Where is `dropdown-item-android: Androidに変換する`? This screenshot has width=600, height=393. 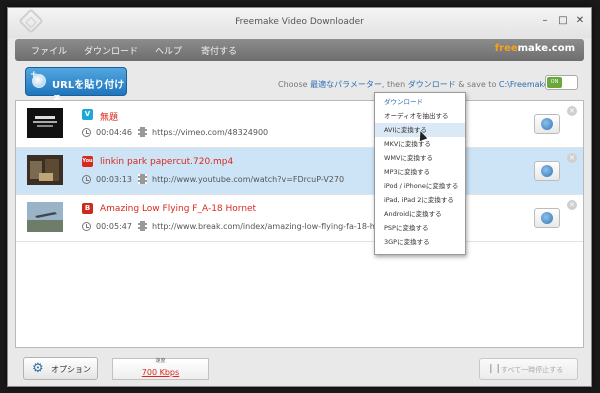 dropdown-item-android: Androidに変換する is located at coordinates (420, 214).